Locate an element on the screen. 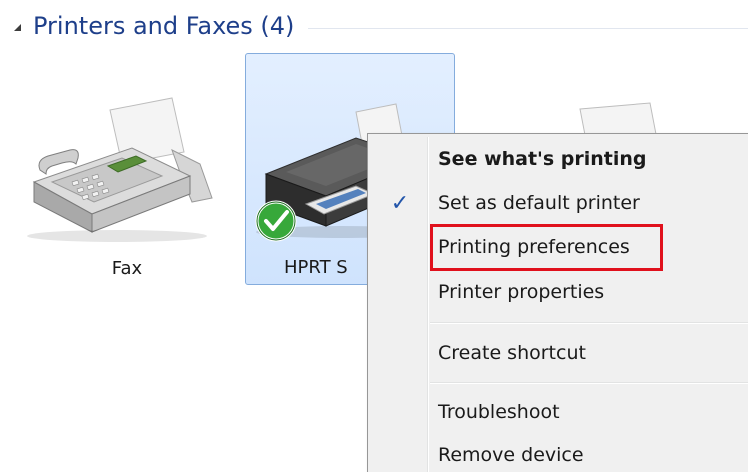 The height and width of the screenshot is (472, 748). annotation-highlight-box is located at coordinates (546, 247).